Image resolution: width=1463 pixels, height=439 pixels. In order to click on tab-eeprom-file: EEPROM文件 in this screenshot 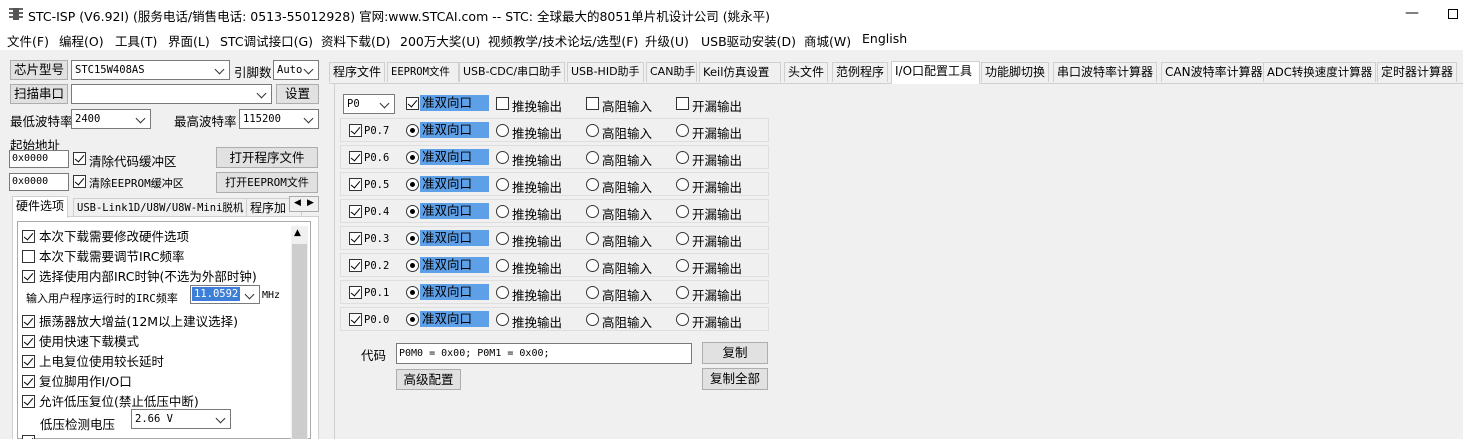, I will do `click(423, 72)`.